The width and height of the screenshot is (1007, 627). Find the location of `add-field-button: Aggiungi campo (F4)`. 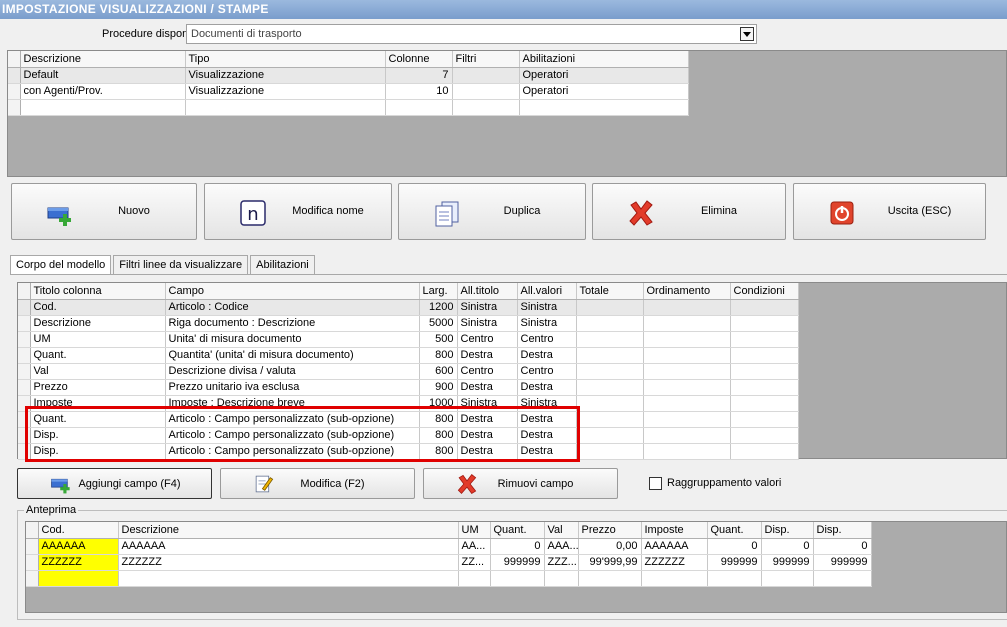

add-field-button: Aggiungi campo (F4) is located at coordinates (114, 483).